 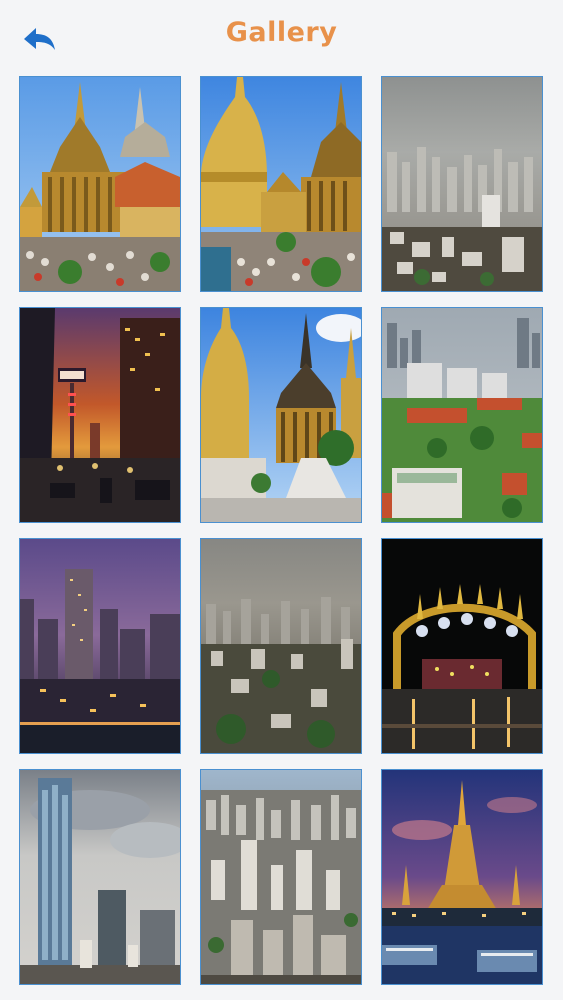 I want to click on gallery-photo-stupa-and-spire-temple, so click(x=281, y=415).